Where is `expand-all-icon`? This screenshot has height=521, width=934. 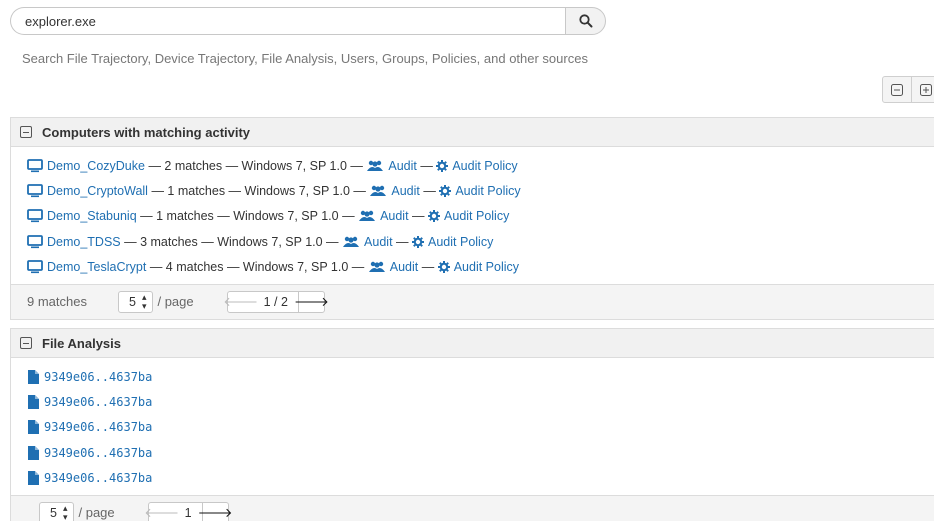
expand-all-icon is located at coordinates (926, 89).